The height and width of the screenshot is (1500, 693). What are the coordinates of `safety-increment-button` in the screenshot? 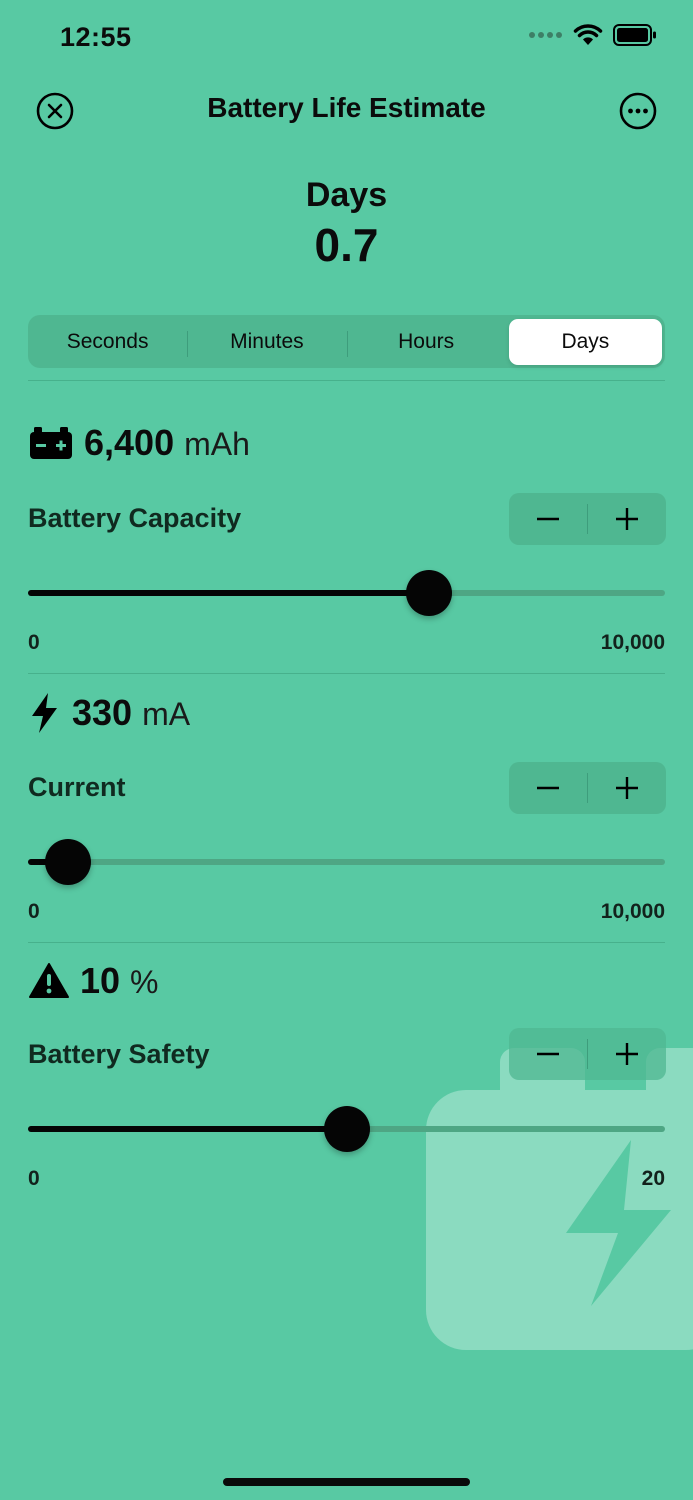 It's located at (627, 1054).